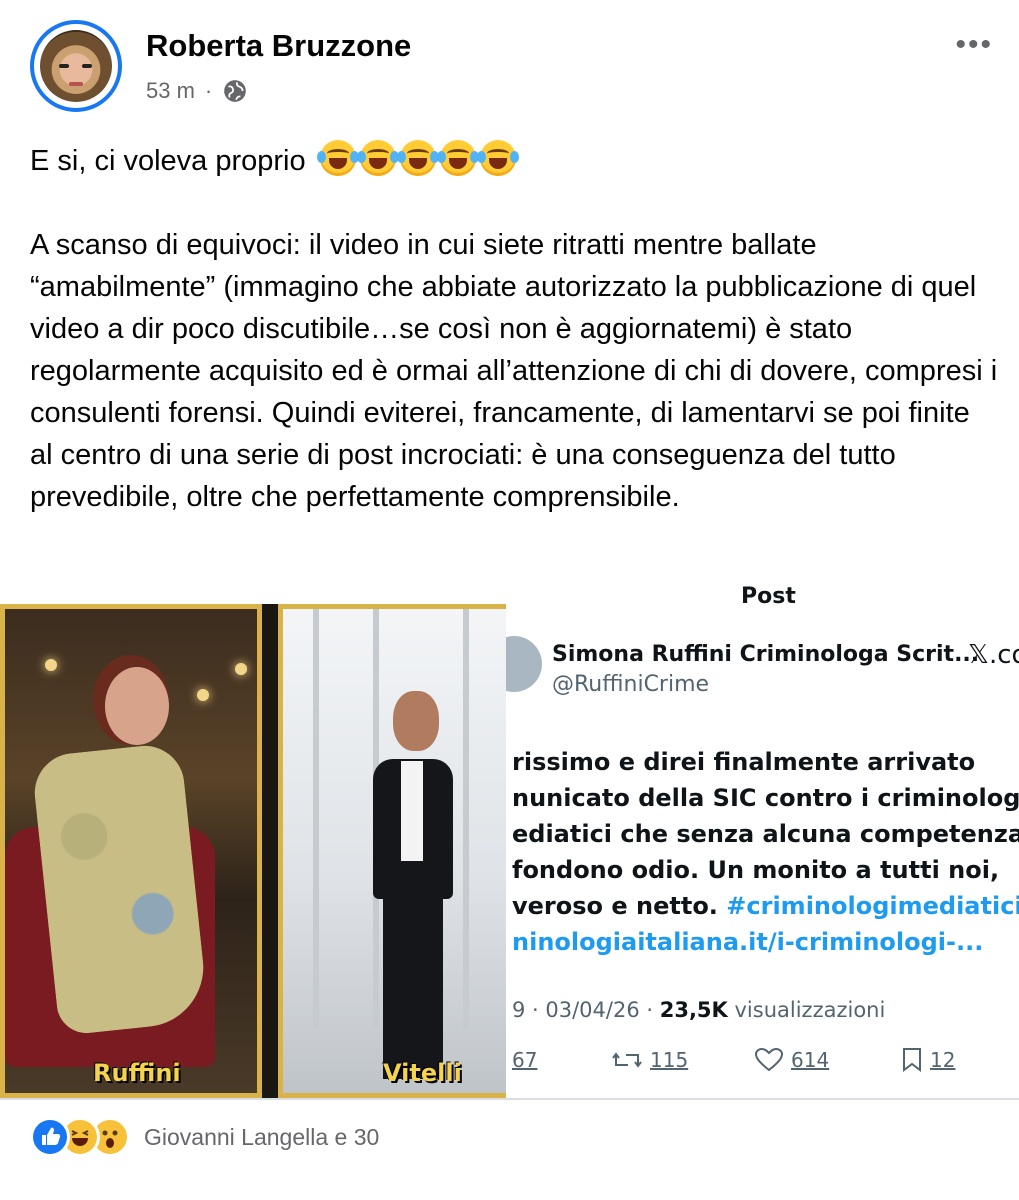 This screenshot has height=1200, width=1019. I want to click on repost-action: 115, so click(650, 1060).